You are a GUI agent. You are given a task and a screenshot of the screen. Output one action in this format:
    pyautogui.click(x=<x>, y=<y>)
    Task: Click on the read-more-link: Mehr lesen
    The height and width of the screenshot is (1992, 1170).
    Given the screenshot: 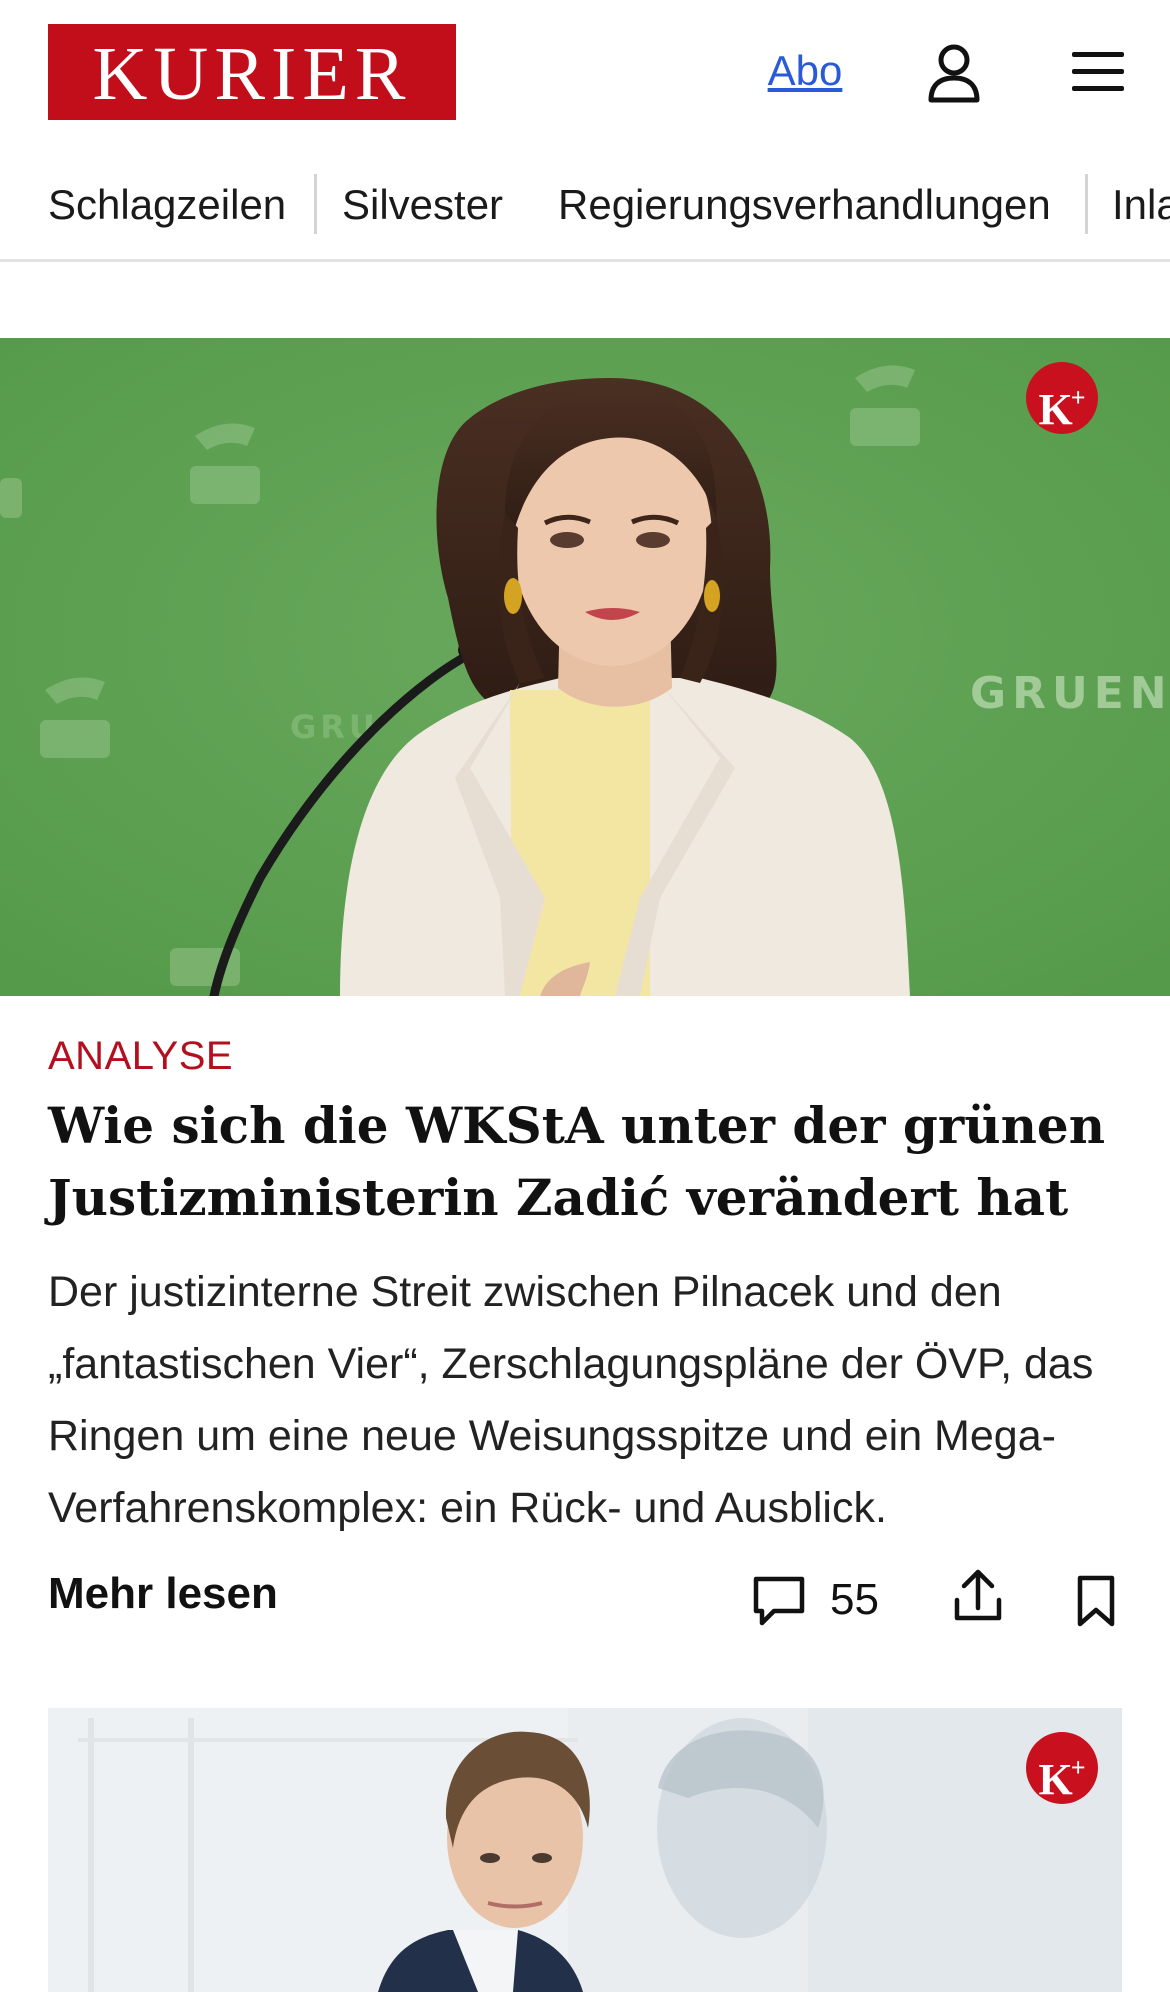 What is the action you would take?
    pyautogui.click(x=163, y=1594)
    